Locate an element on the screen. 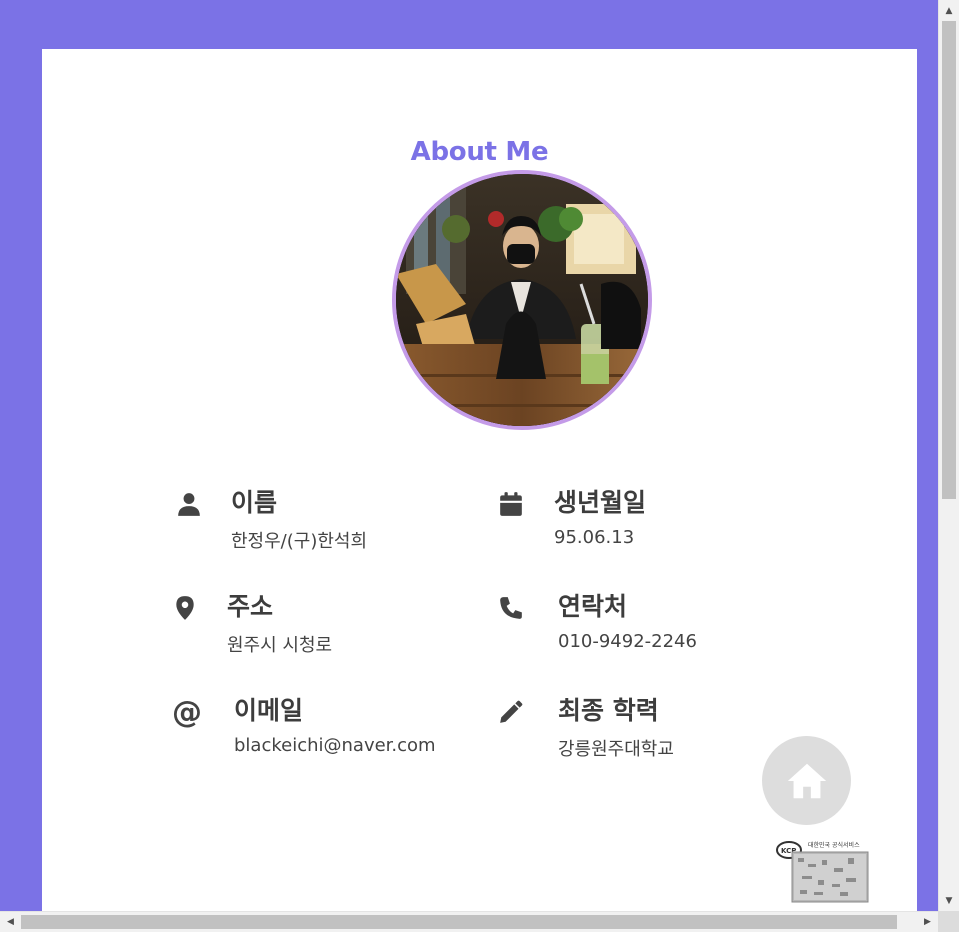 The height and width of the screenshot is (932, 959). home-button is located at coordinates (806, 780).